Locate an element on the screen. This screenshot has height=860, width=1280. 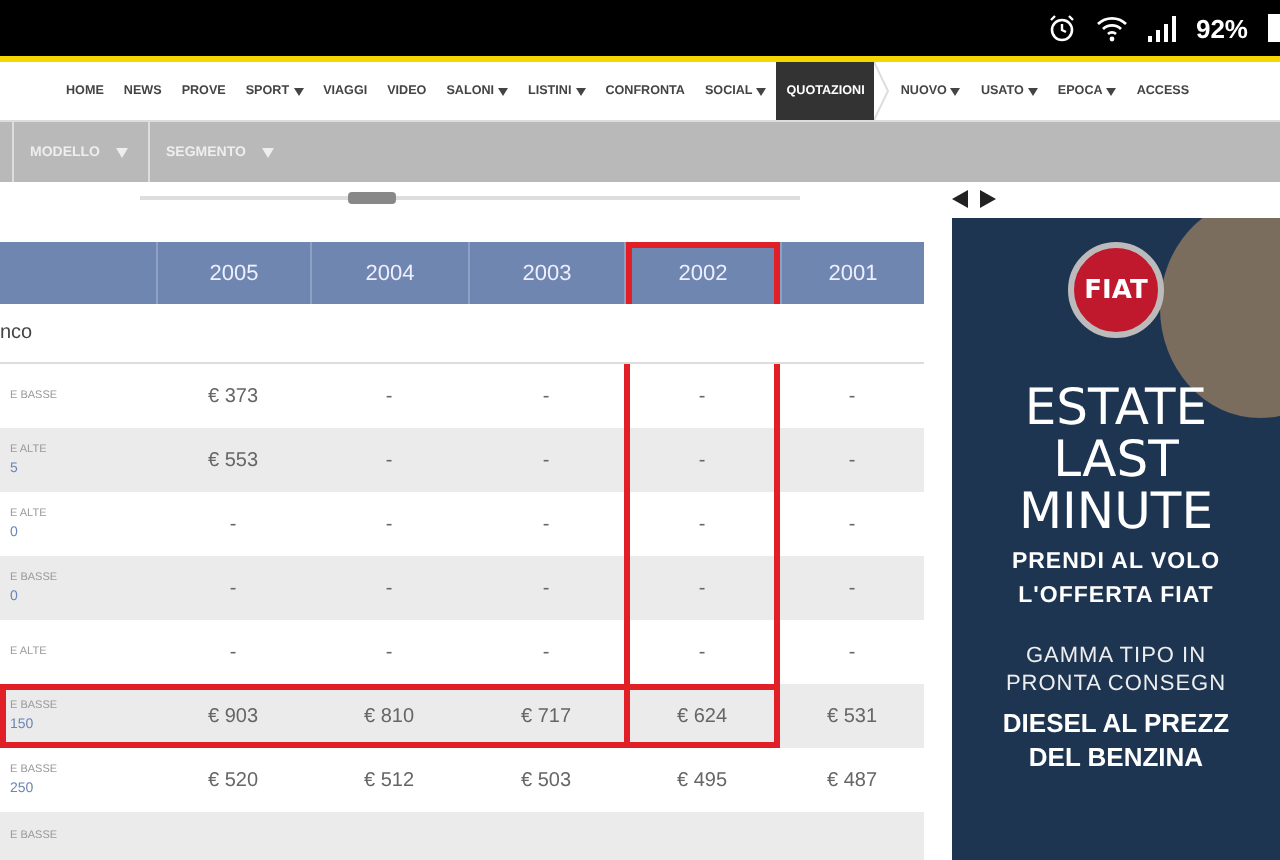
column-header: 2003 is located at coordinates (546, 273).